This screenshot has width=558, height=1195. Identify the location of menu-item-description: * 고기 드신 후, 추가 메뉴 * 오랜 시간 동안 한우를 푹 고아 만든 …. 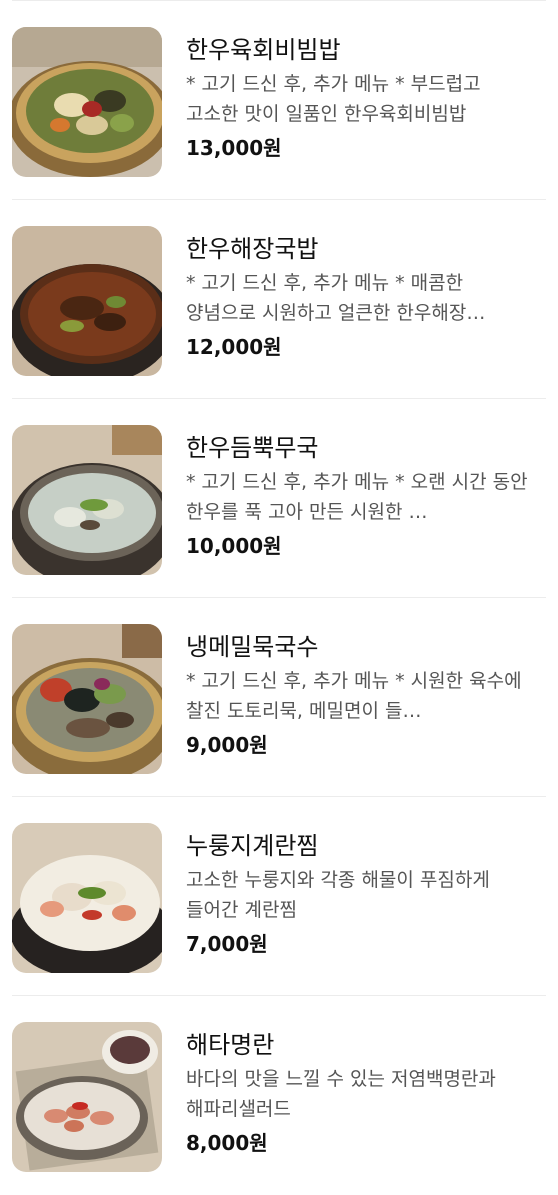
(357, 497).